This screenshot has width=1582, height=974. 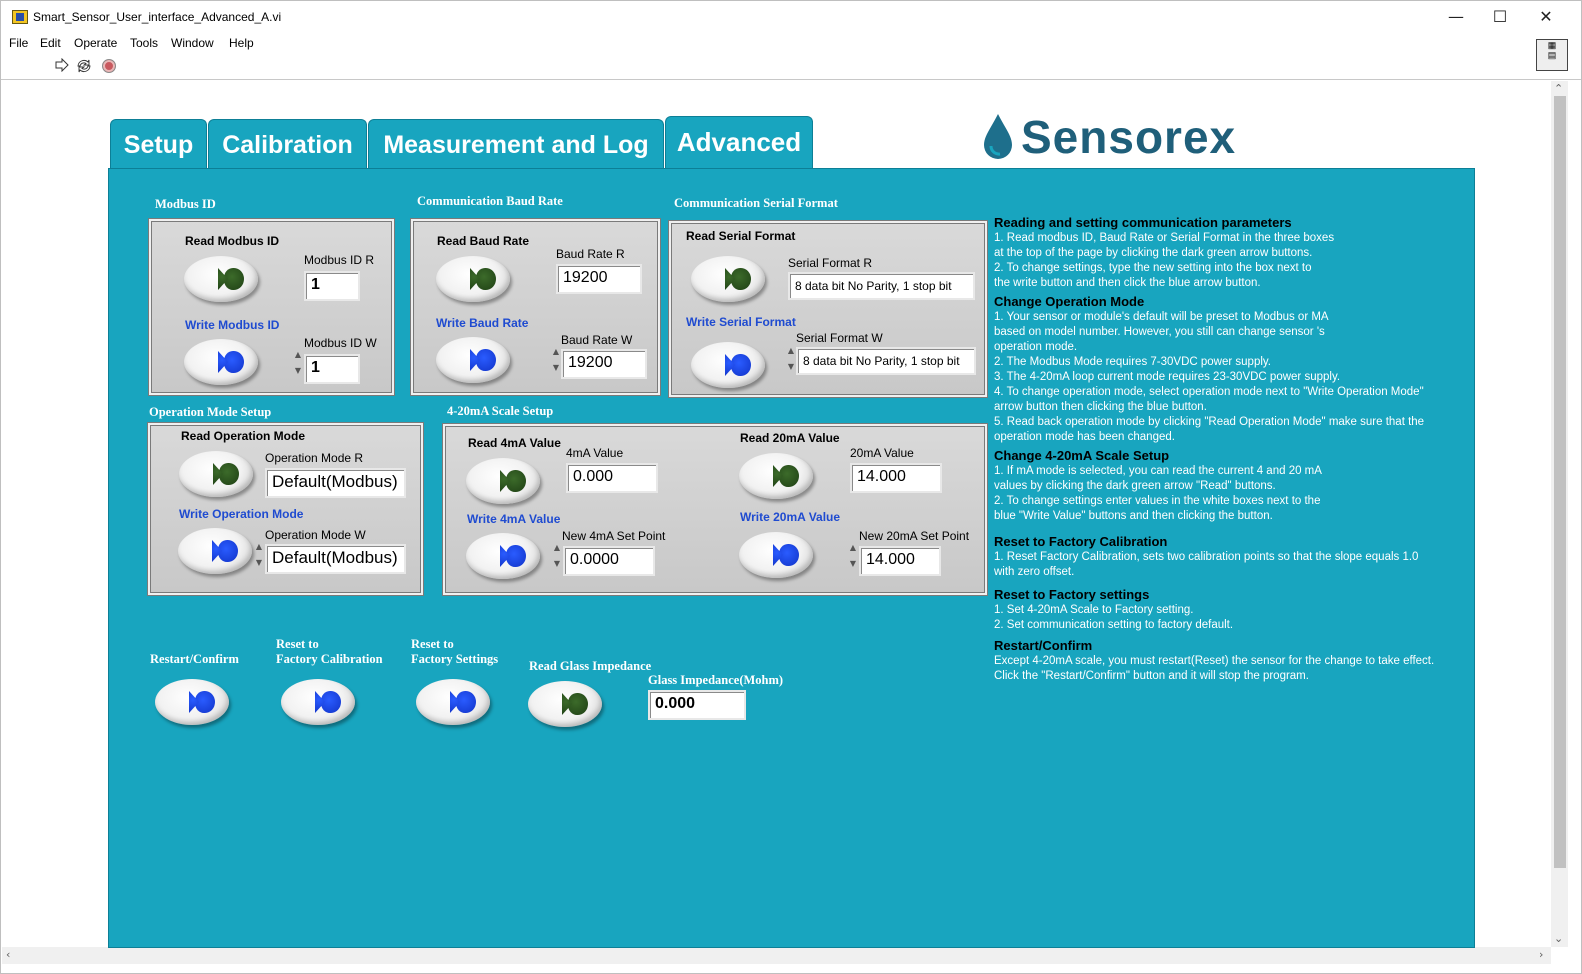 I want to click on modbus-w-spinner: ▲ ▼, so click(x=298, y=365).